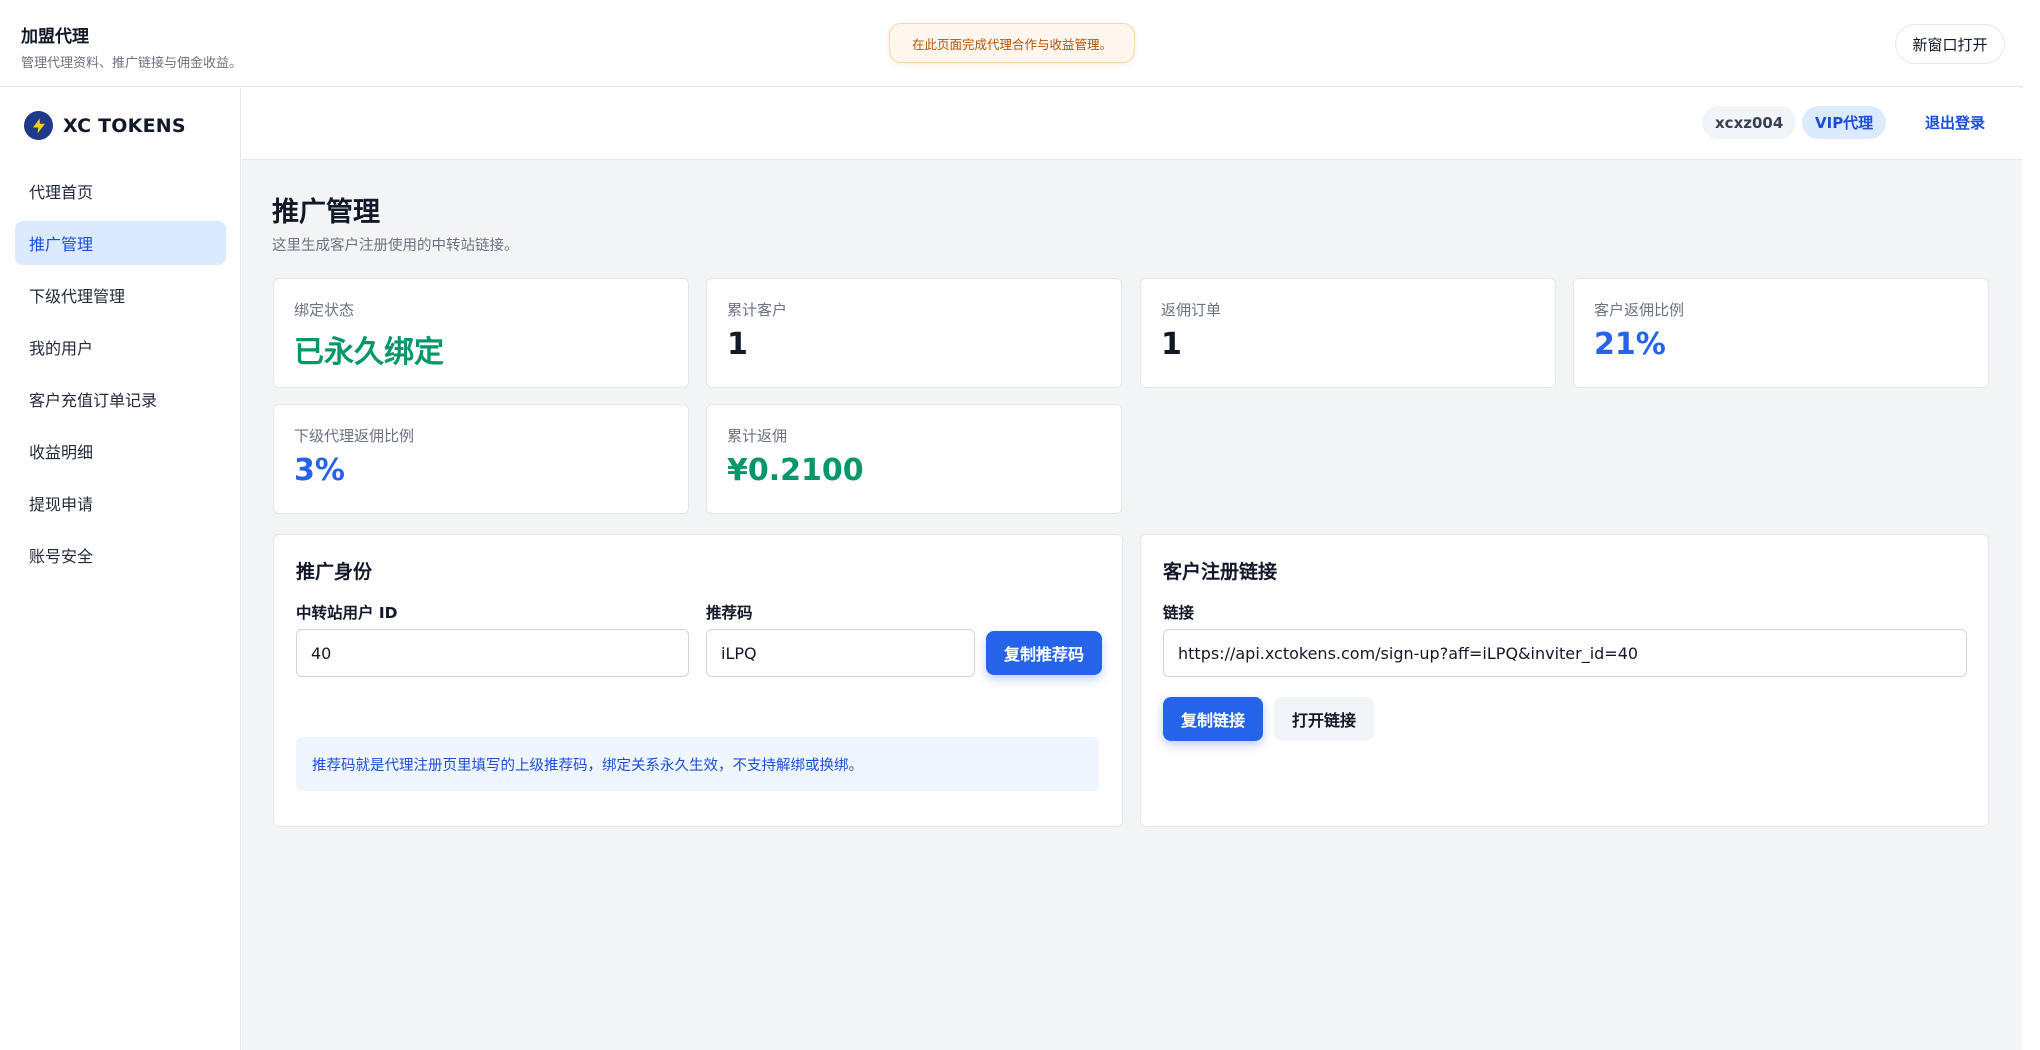 This screenshot has width=2040, height=1050. What do you see at coordinates (1781, 333) in the screenshot?
I see `stat-card-customer-rebate-rate: 客户返佣比例 21%` at bounding box center [1781, 333].